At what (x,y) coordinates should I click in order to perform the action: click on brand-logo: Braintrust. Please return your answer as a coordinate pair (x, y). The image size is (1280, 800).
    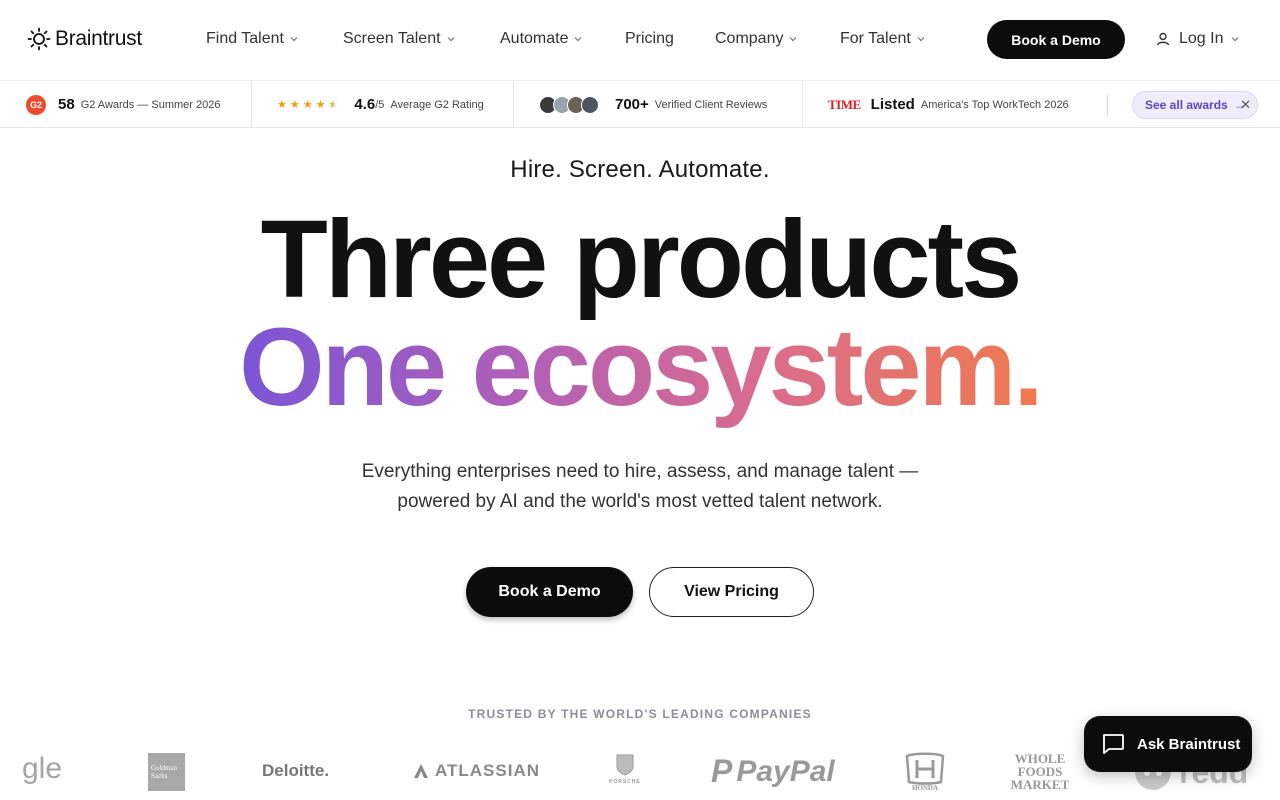
    Looking at the image, I should click on (84, 39).